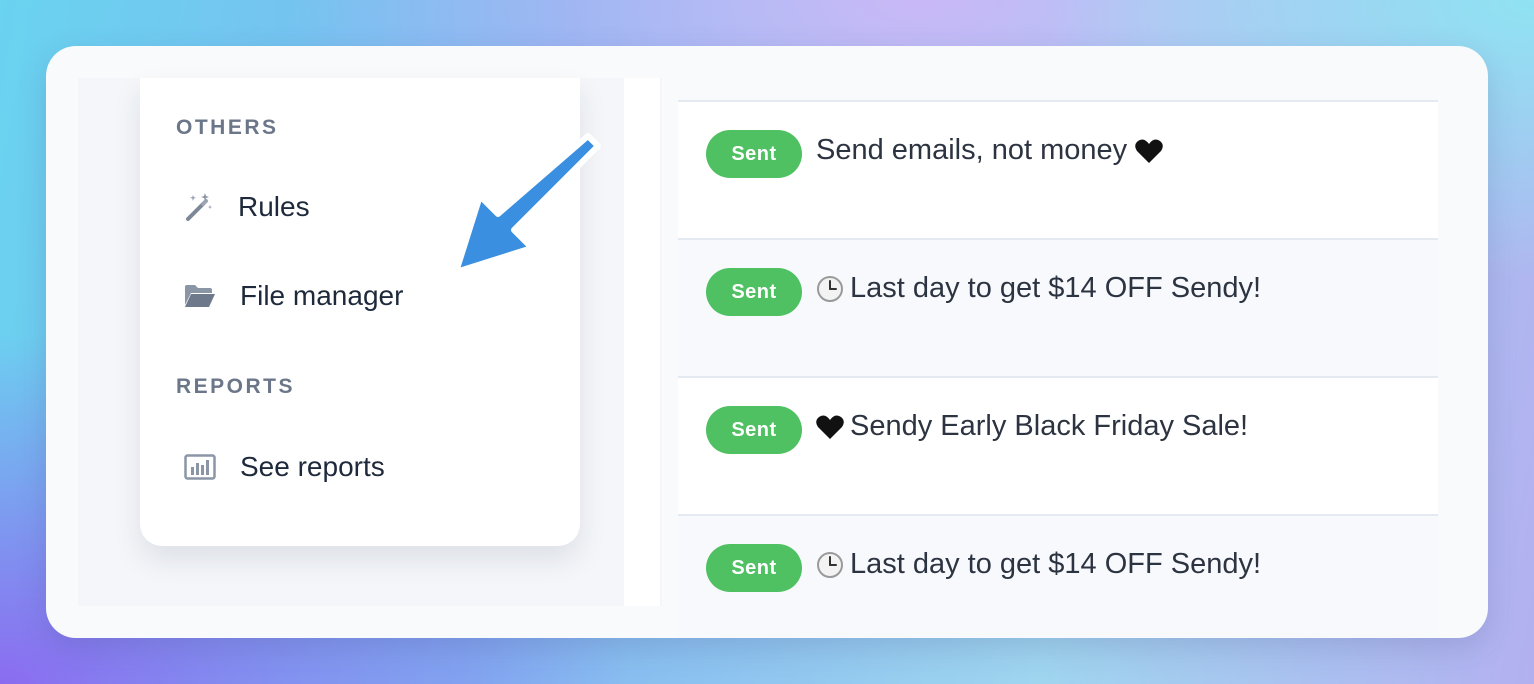  What do you see at coordinates (322, 295) in the screenshot?
I see `sidebar-item-label: File manager` at bounding box center [322, 295].